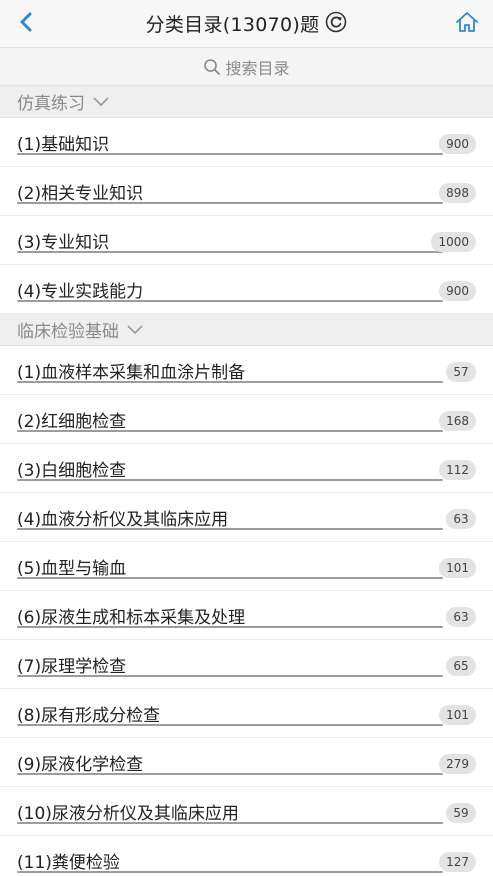 This screenshot has width=493, height=876. Describe the element at coordinates (80, 765) in the screenshot. I see `list-item-label: (9)尿液化学检查` at that location.